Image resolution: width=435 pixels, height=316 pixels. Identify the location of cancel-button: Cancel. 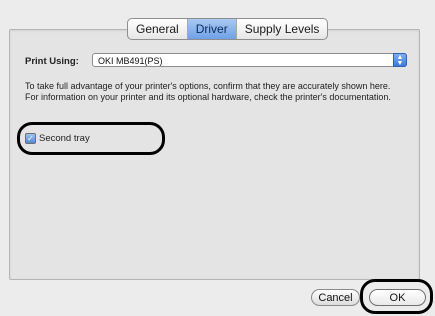
(335, 297).